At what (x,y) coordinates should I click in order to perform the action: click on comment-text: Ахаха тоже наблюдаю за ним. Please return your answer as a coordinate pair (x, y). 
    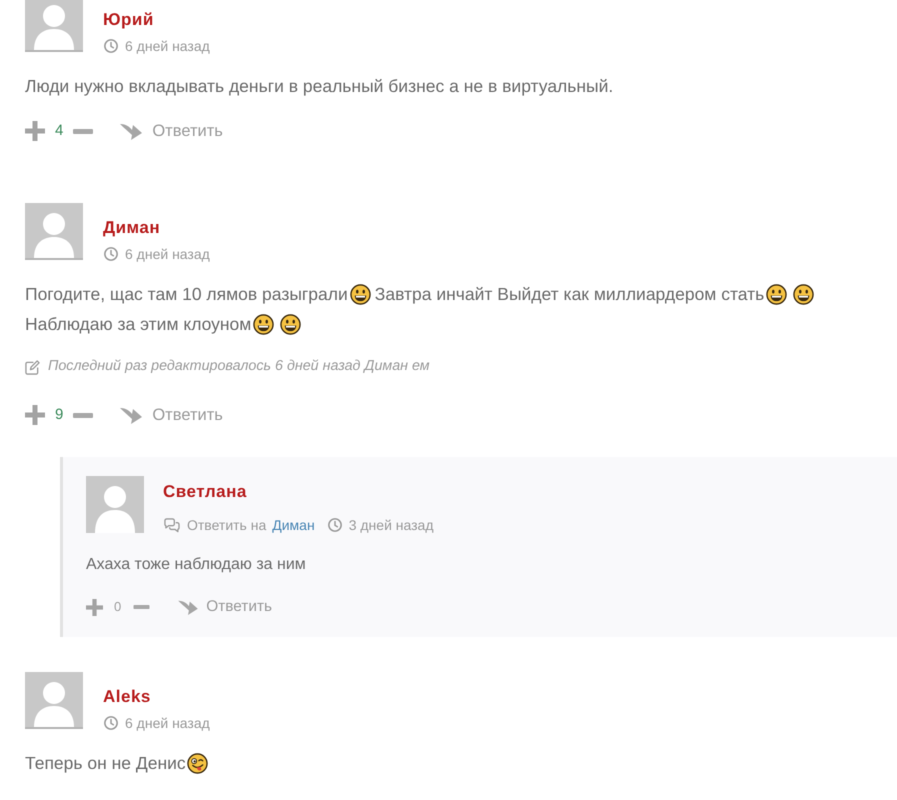
    Looking at the image, I should click on (196, 564).